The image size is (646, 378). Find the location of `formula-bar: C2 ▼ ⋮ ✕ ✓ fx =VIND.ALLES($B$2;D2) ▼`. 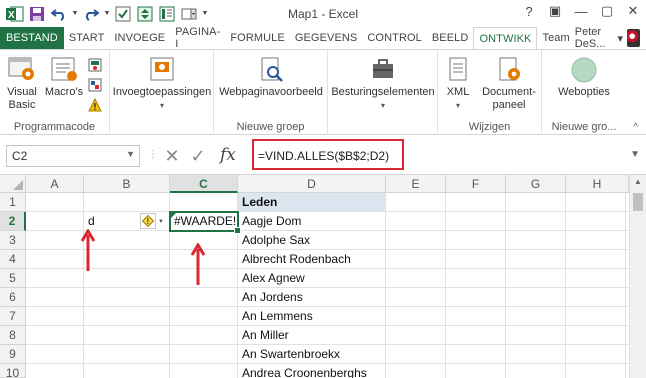

formula-bar: C2 ▼ ⋮ ✕ ✓ fx =VIND.ALLES($B$2;D2) ▼ is located at coordinates (323, 155).